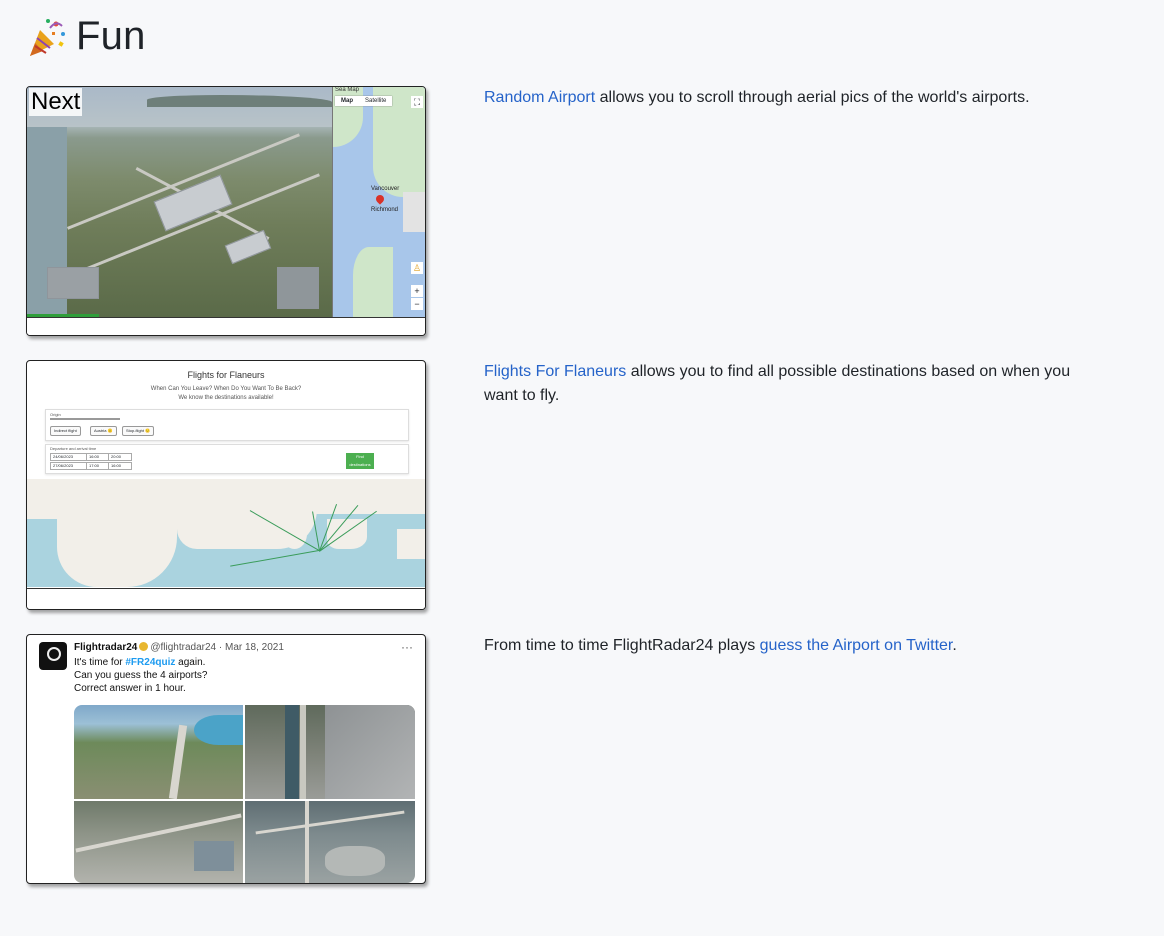 This screenshot has width=1164, height=936. Describe the element at coordinates (375, 101) in the screenshot. I see `map-tab-satellite: Satellite` at that location.